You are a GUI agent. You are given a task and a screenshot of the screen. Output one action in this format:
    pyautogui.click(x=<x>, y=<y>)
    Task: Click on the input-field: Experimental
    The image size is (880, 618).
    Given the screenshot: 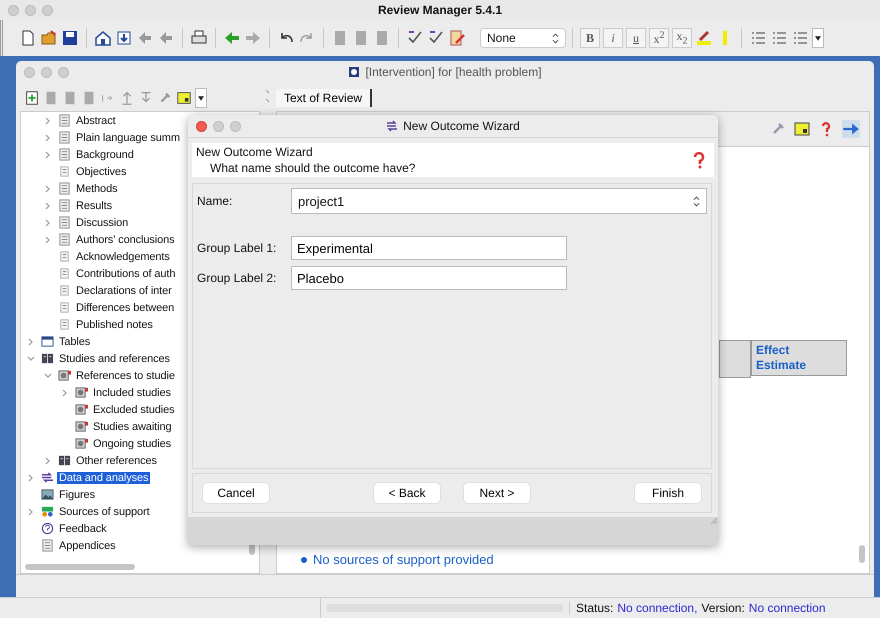 What is the action you would take?
    pyautogui.click(x=429, y=248)
    